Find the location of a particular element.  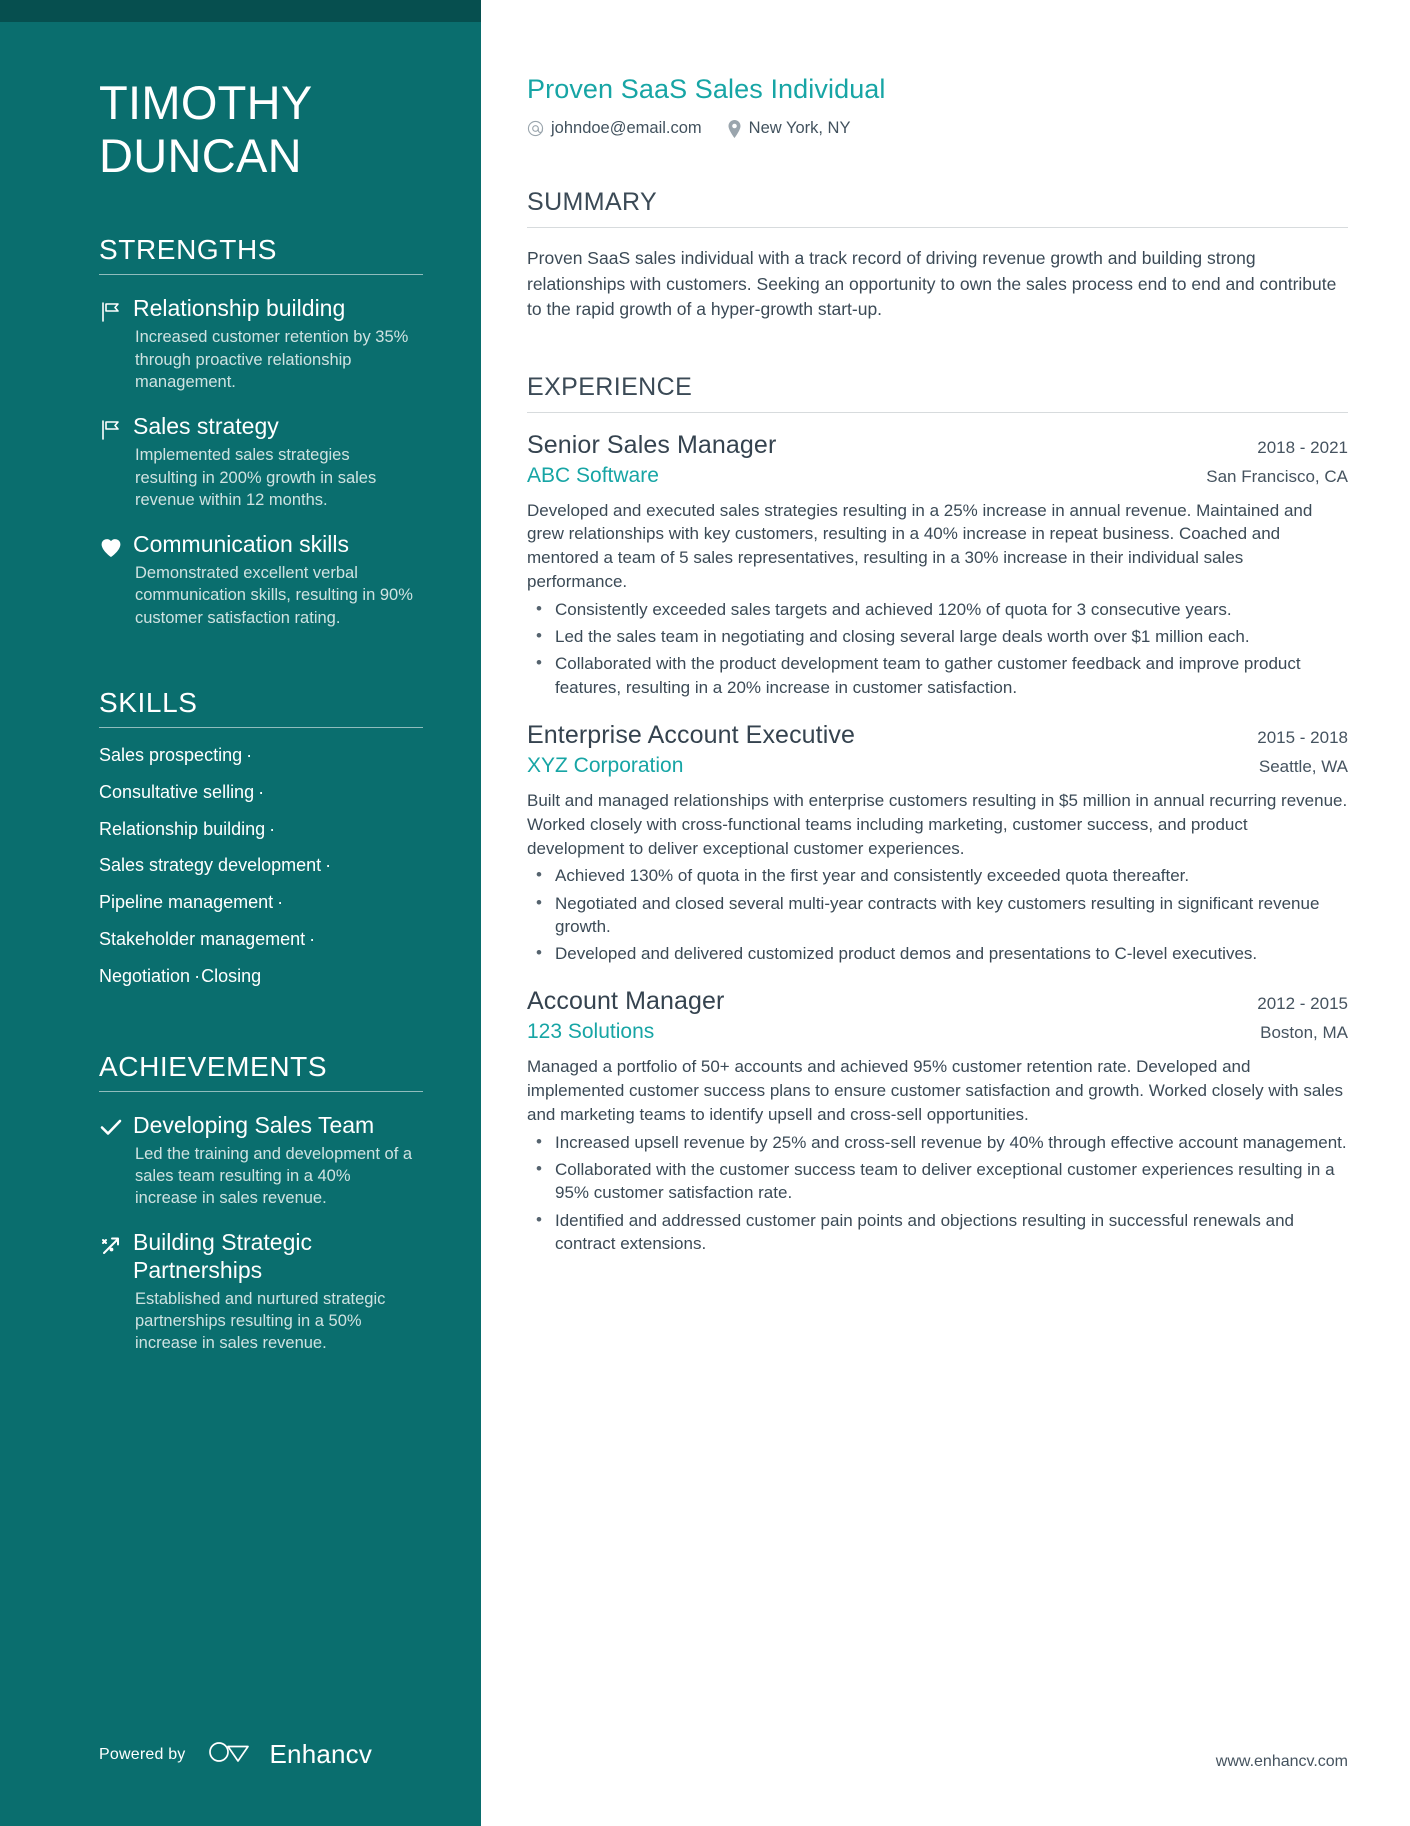

job-title: Enterprise Account Executive is located at coordinates (691, 734).